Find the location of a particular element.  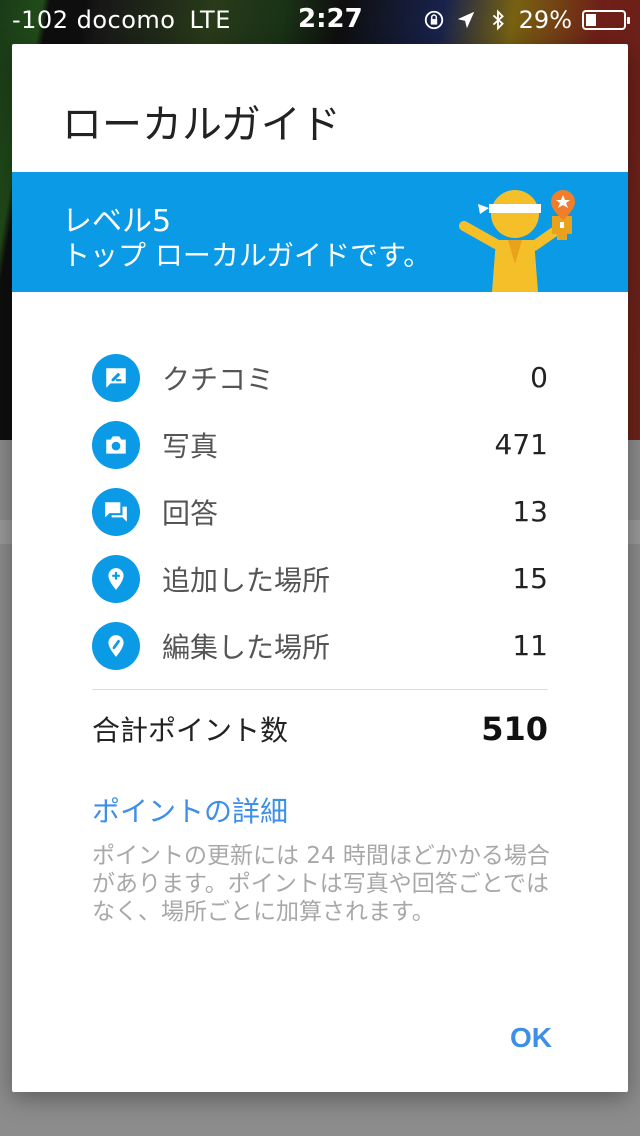

local-guide-badge-icon is located at coordinates (517, 241).